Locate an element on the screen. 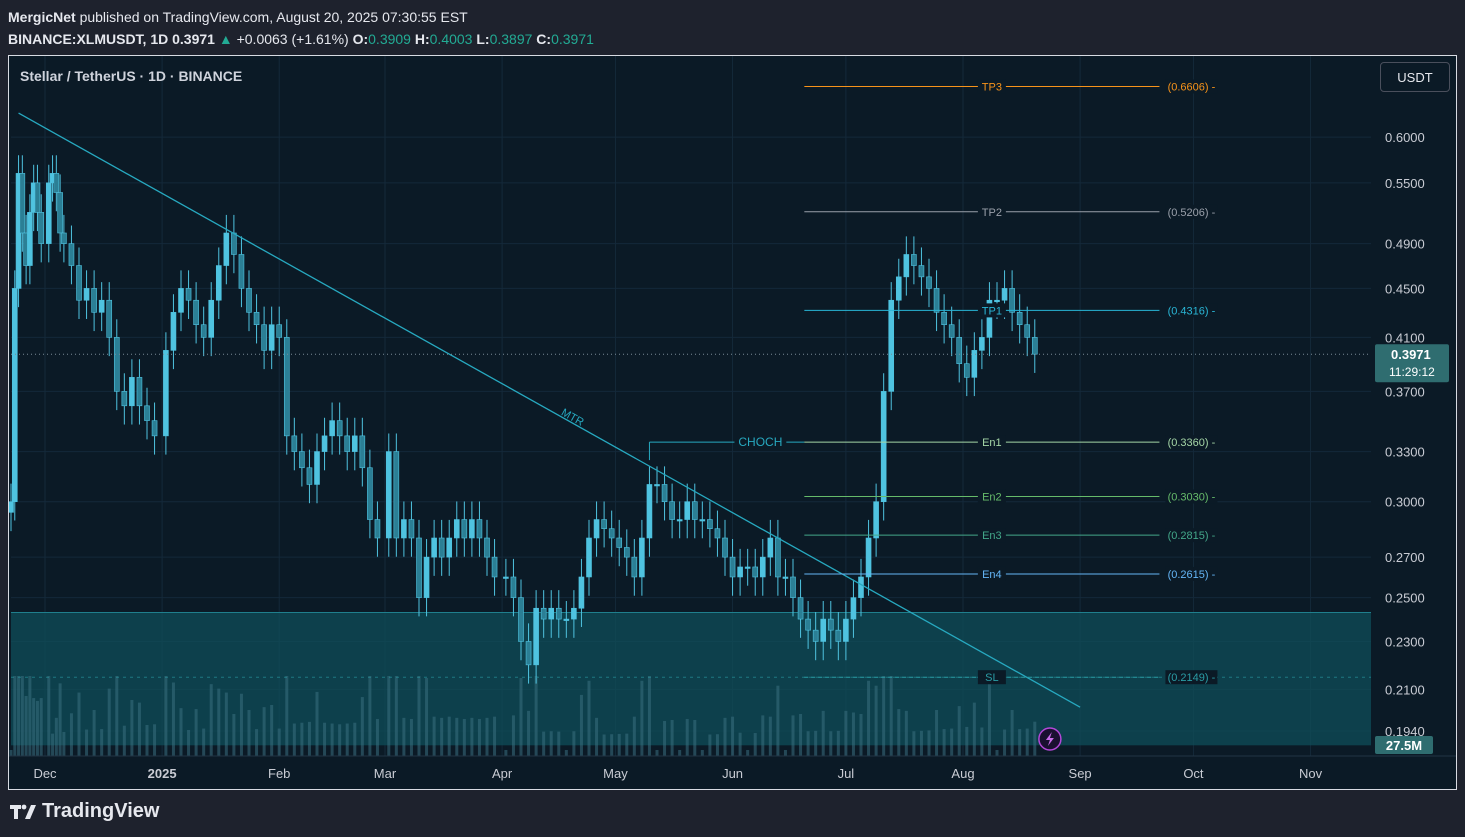 Image resolution: width=1465 pixels, height=837 pixels. level-name-en1: En1 is located at coordinates (992, 443).